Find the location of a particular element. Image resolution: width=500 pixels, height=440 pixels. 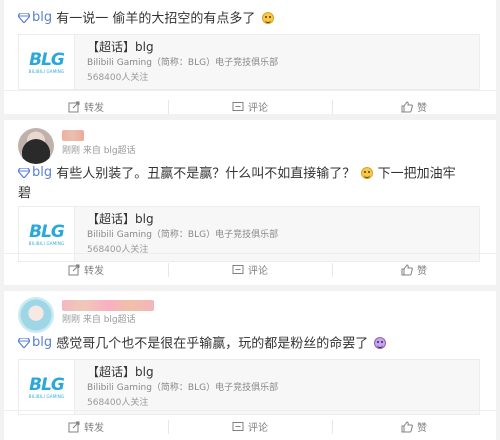

post-text: 有些人别装了。丑赢不是赢？什么叫不如直接输了？ is located at coordinates (206, 174).